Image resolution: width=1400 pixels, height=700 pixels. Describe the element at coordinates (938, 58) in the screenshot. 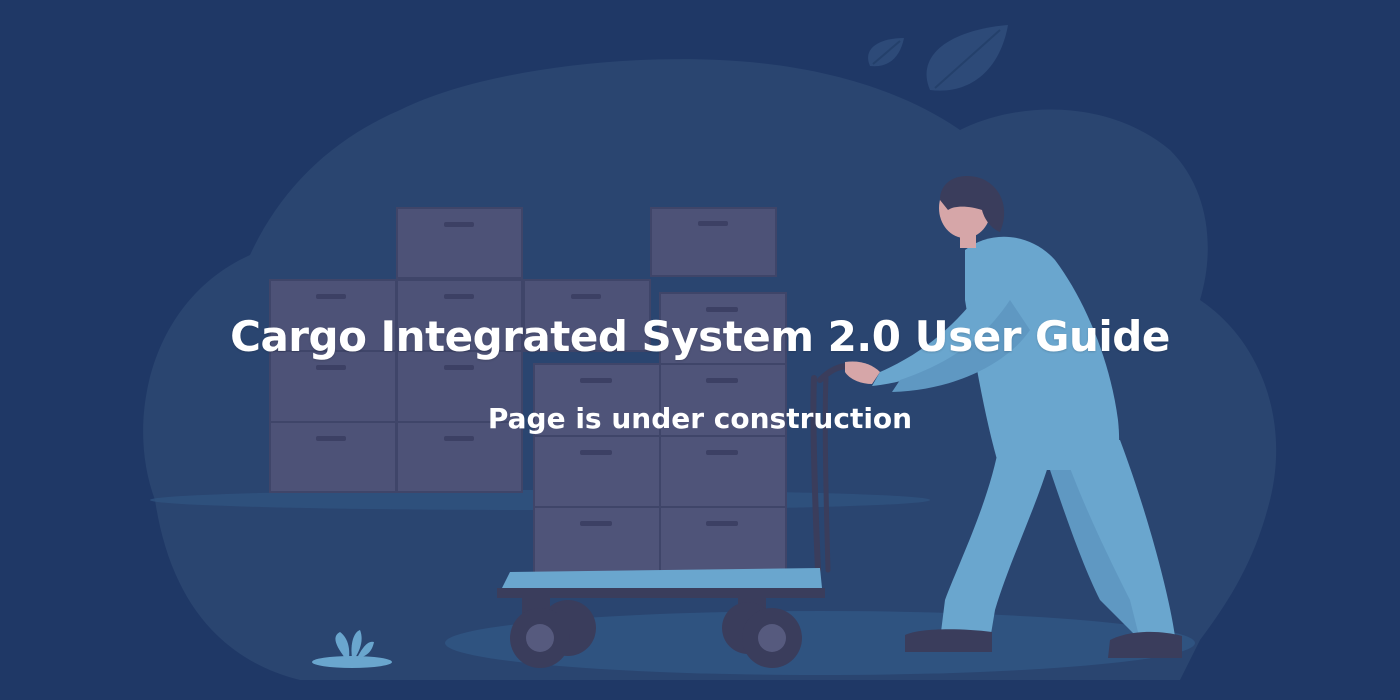

I see `leaf-icon` at that location.